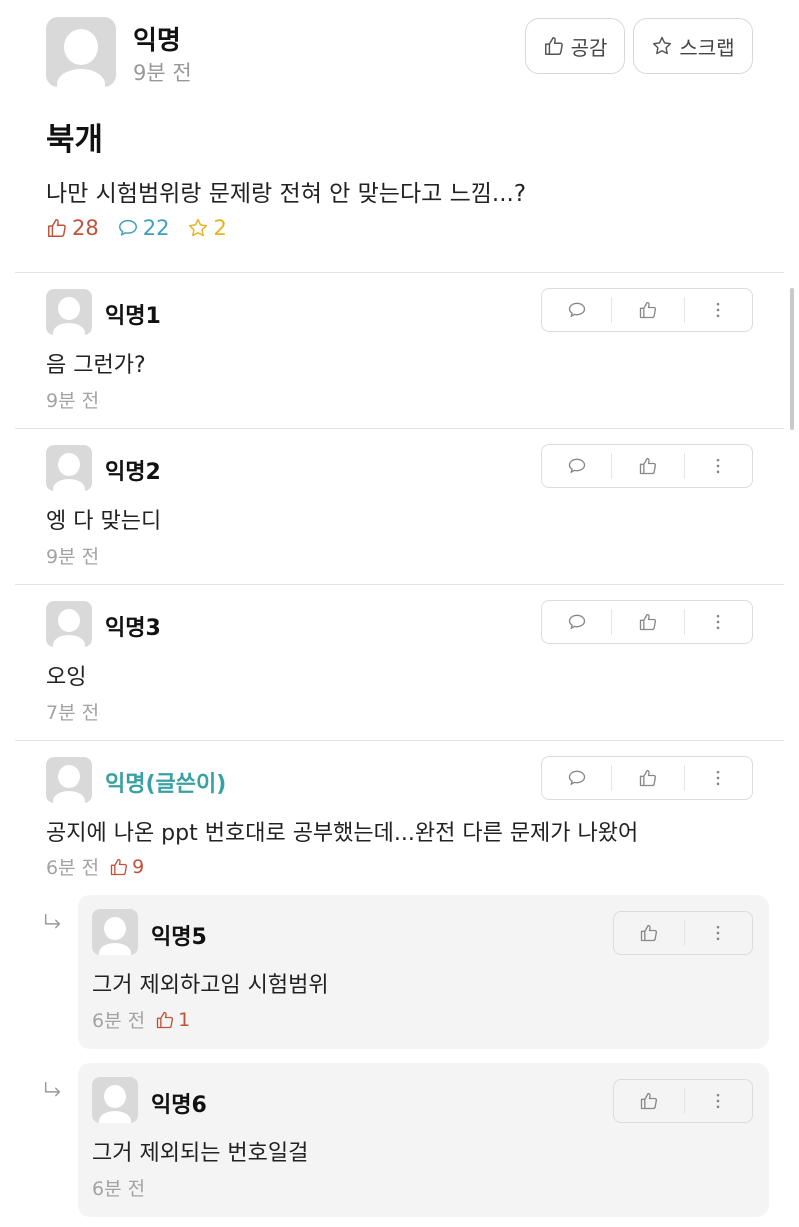  Describe the element at coordinates (81, 52) in the screenshot. I see `post-author-avatar` at that location.